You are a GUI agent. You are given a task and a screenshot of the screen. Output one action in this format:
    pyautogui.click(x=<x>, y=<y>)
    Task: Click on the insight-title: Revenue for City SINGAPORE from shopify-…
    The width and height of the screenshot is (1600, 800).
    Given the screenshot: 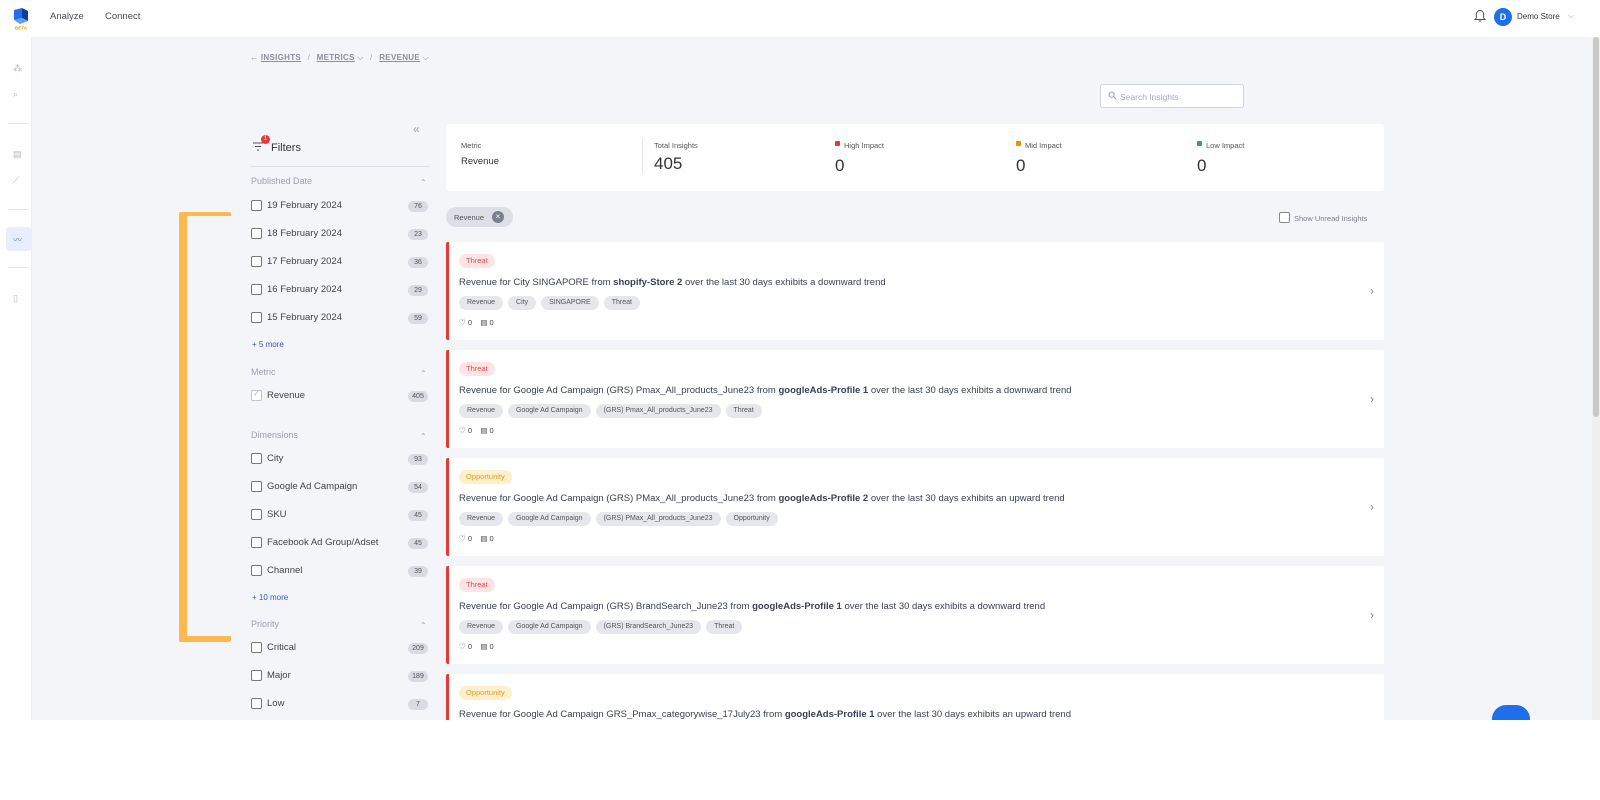 What is the action you would take?
    pyautogui.click(x=672, y=282)
    